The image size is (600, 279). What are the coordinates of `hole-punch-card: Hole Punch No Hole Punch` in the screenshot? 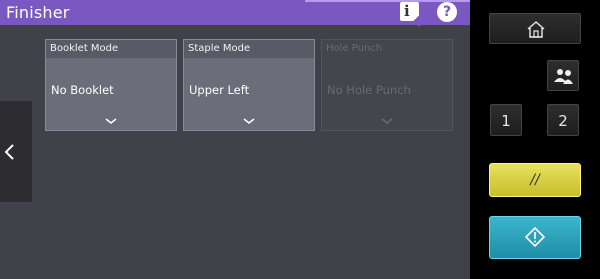 It's located at (387, 85).